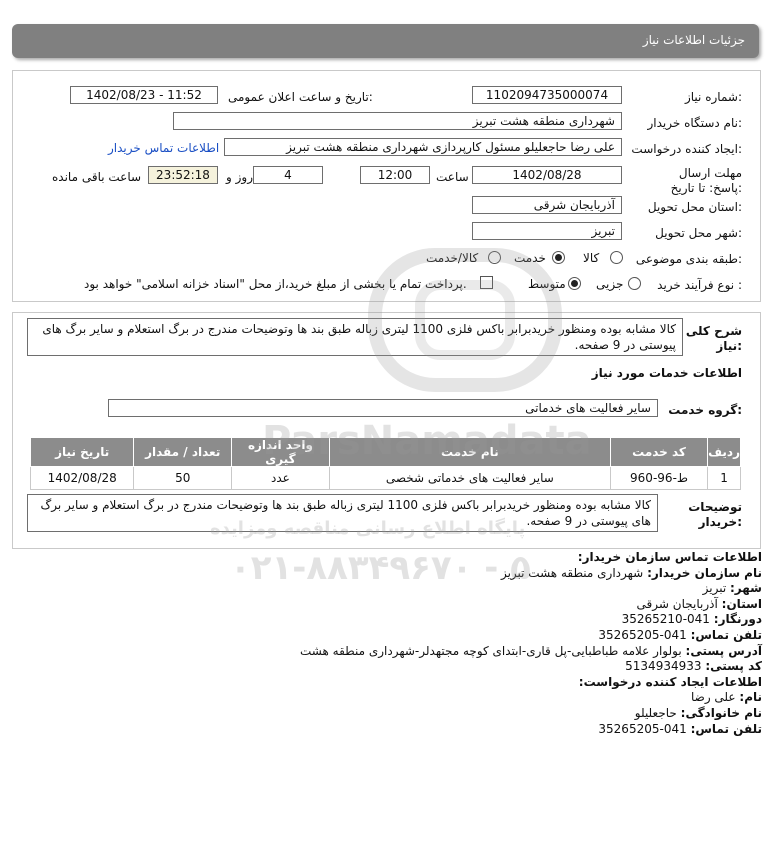 The width and height of the screenshot is (770, 845). What do you see at coordinates (669, 557) in the screenshot?
I see `contact-title: اطلاعات تماس سازمان خریدار:` at bounding box center [669, 557].